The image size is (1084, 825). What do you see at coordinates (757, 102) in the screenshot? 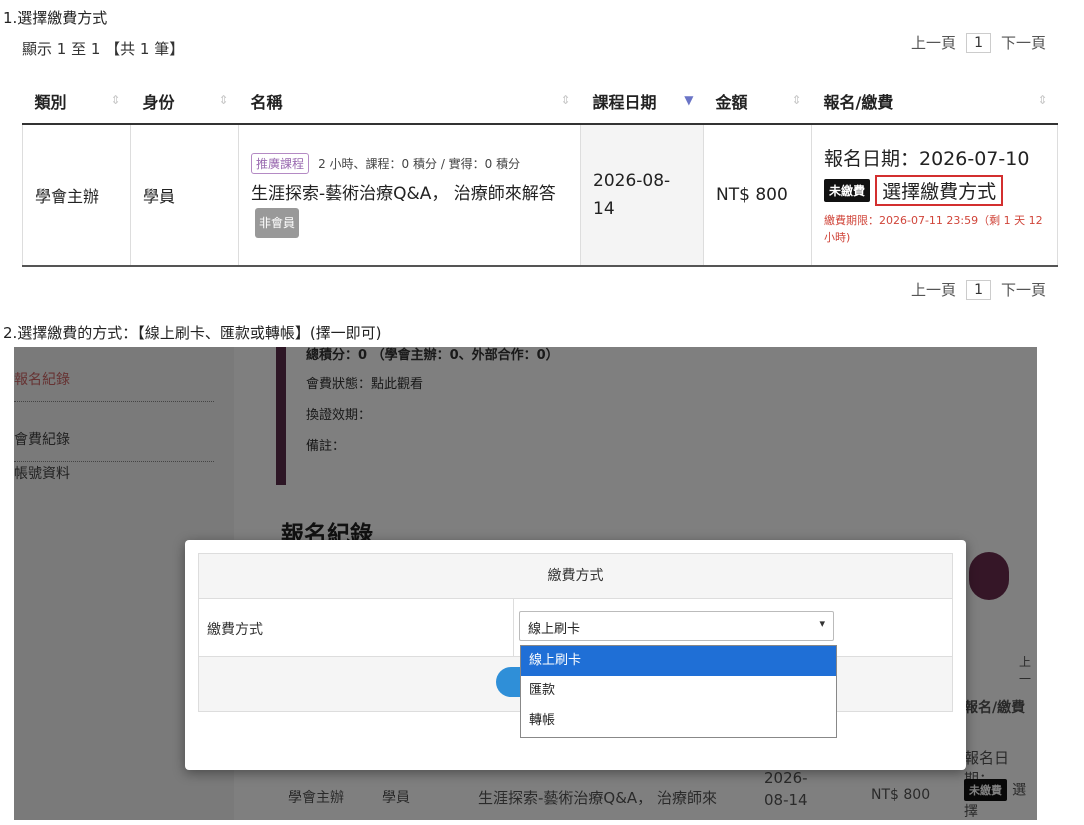
I see `header-amount: 金額 ⇕` at bounding box center [757, 102].